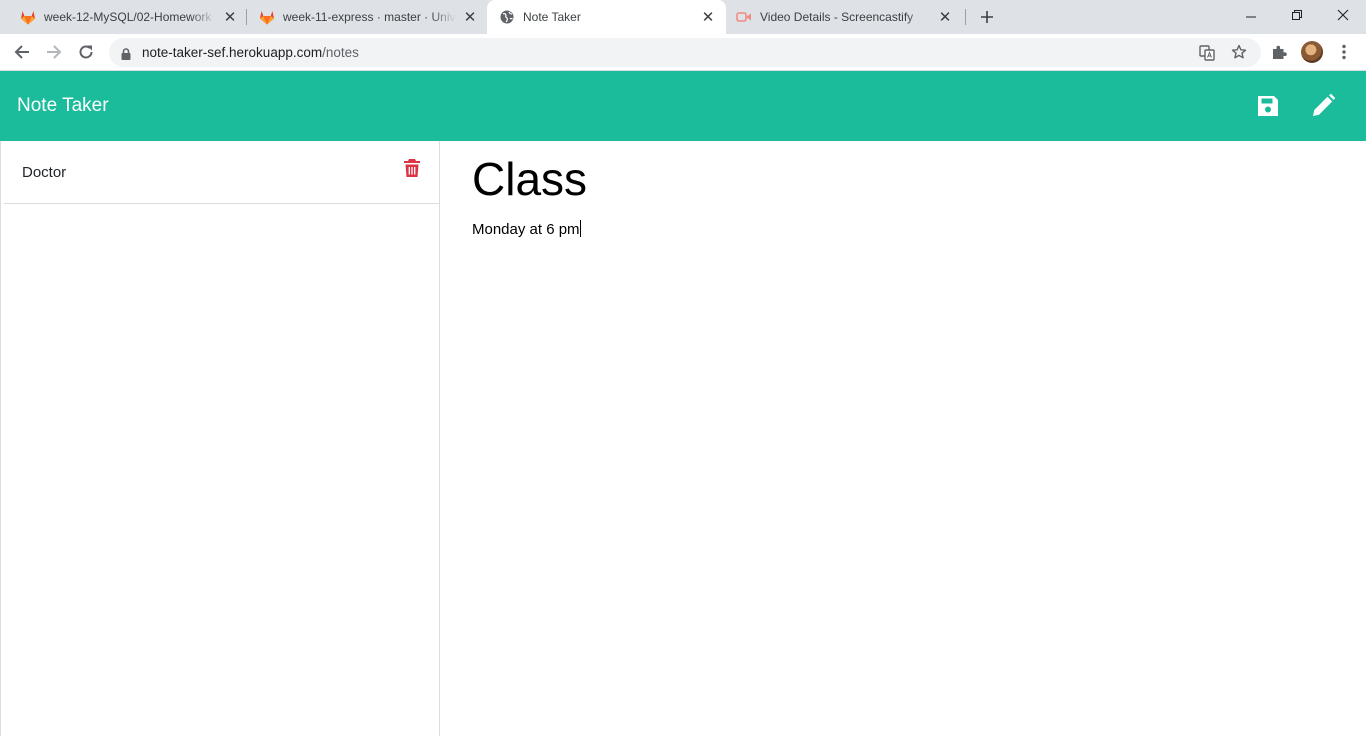 The height and width of the screenshot is (736, 1366). Describe the element at coordinates (221, 172) in the screenshot. I see `list-item: Doctor` at that location.